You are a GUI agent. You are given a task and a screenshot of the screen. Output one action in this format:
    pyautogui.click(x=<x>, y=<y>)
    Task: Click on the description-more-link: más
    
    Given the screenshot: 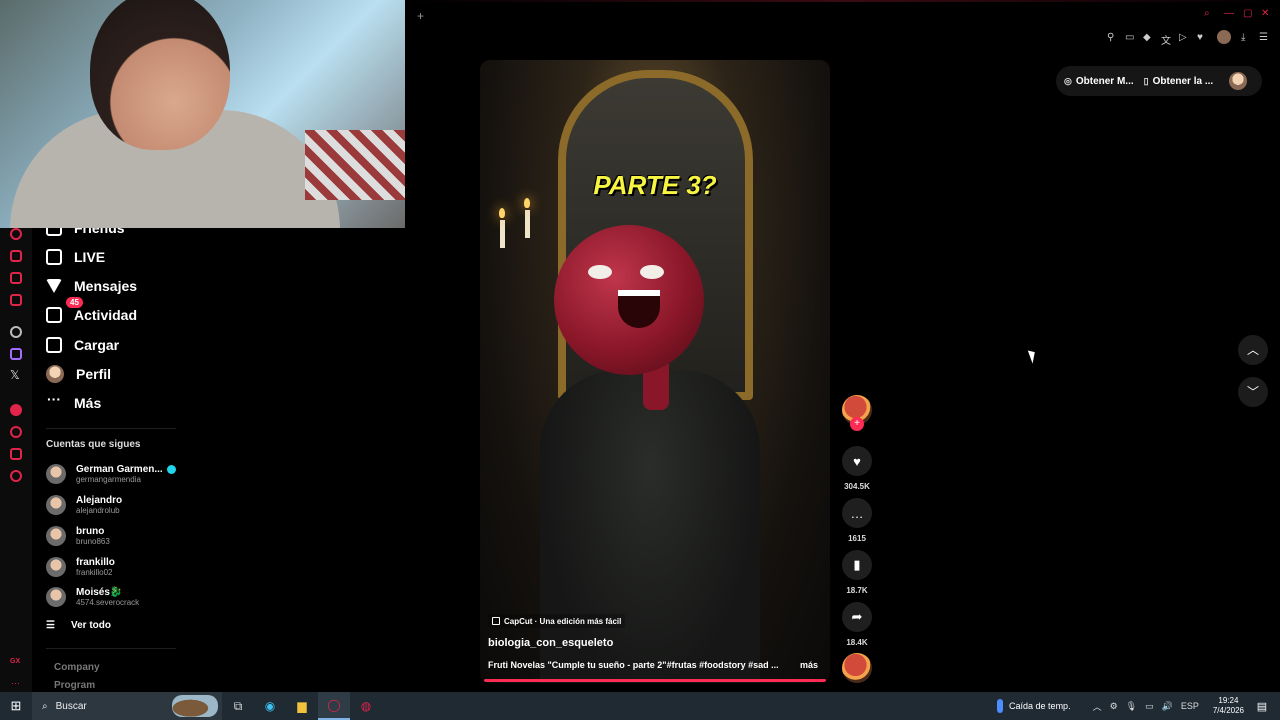 What is the action you would take?
    pyautogui.click(x=809, y=665)
    